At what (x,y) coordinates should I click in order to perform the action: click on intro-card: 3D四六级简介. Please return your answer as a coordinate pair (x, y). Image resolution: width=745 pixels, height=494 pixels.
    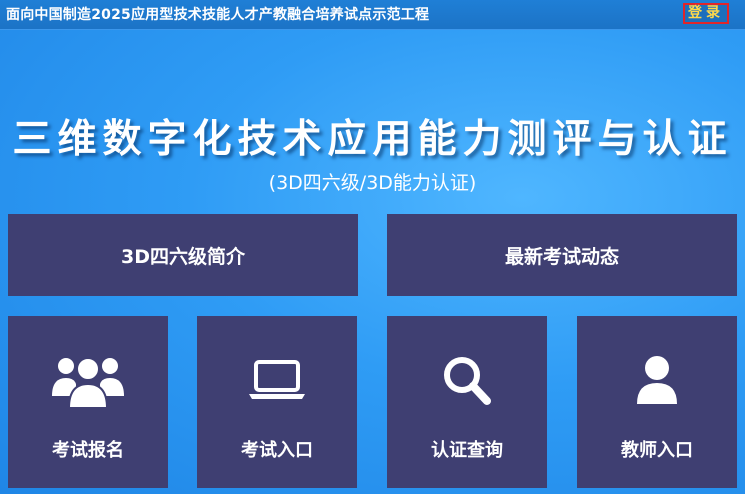
    Looking at the image, I should click on (183, 255).